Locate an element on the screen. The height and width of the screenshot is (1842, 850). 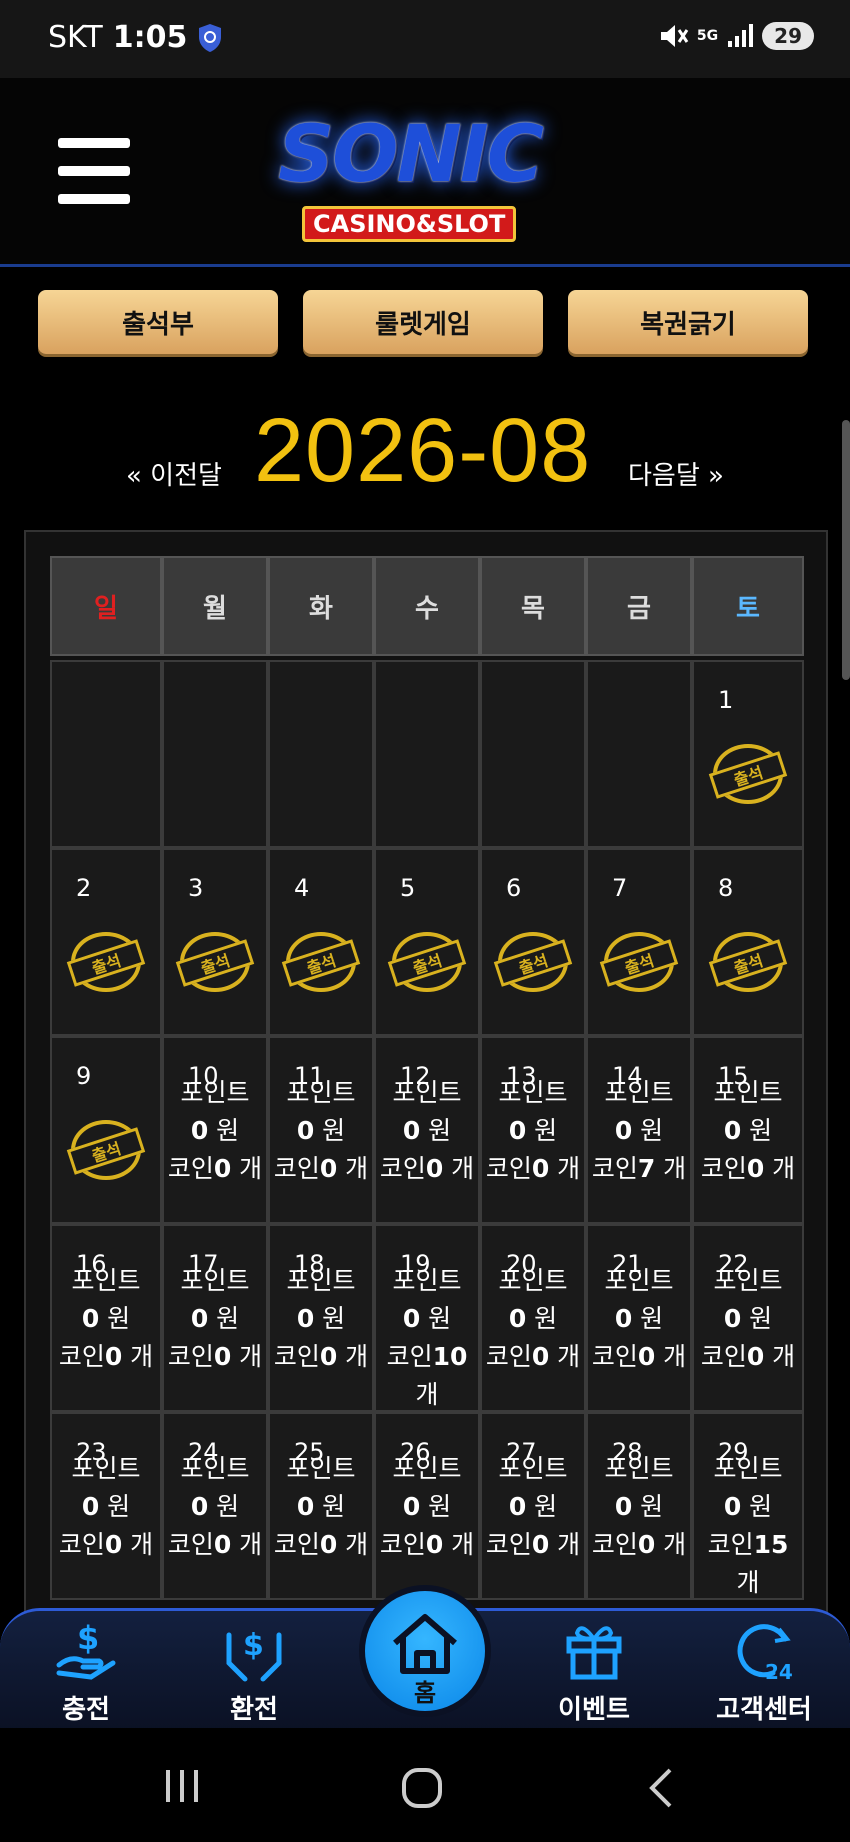
nav-support: 24 고객센터 is located at coordinates (764, 1670).